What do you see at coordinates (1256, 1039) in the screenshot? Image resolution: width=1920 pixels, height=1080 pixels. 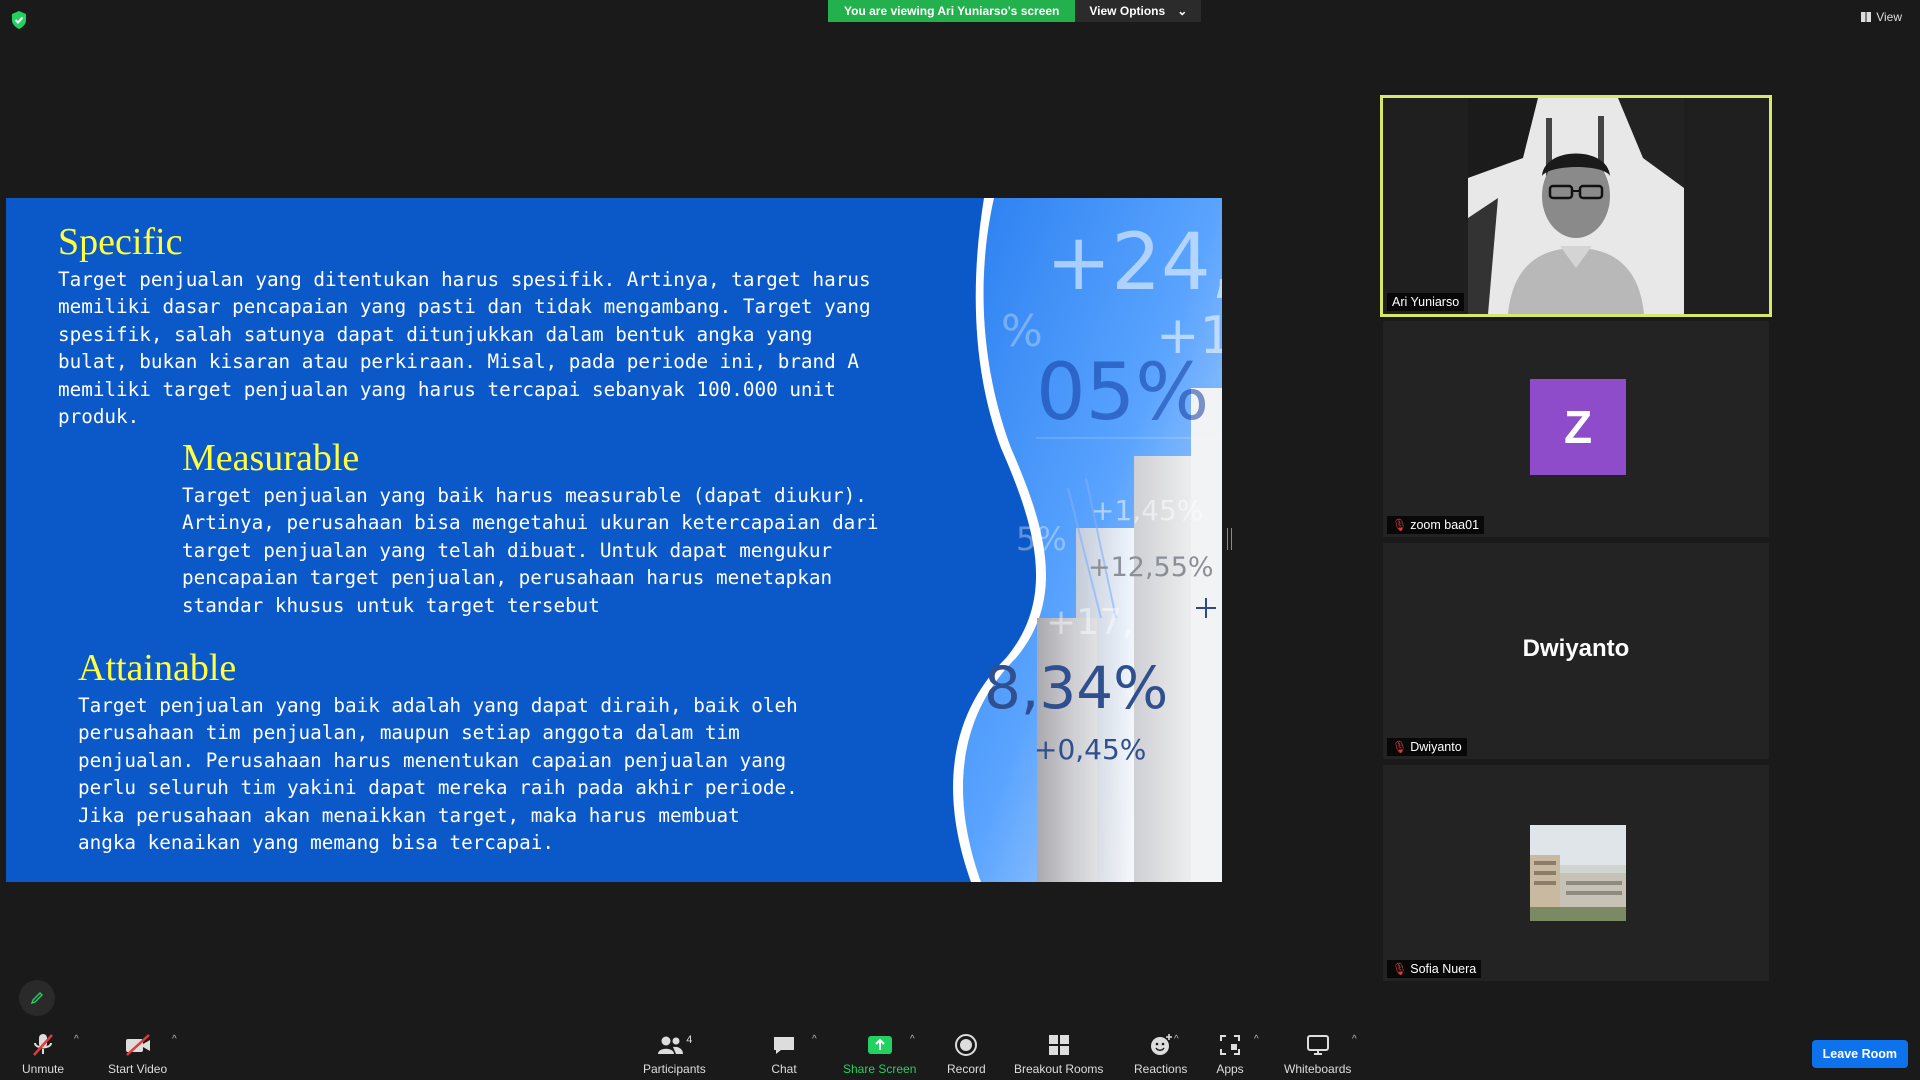 I see `apps-options-caret-icon: ^` at bounding box center [1256, 1039].